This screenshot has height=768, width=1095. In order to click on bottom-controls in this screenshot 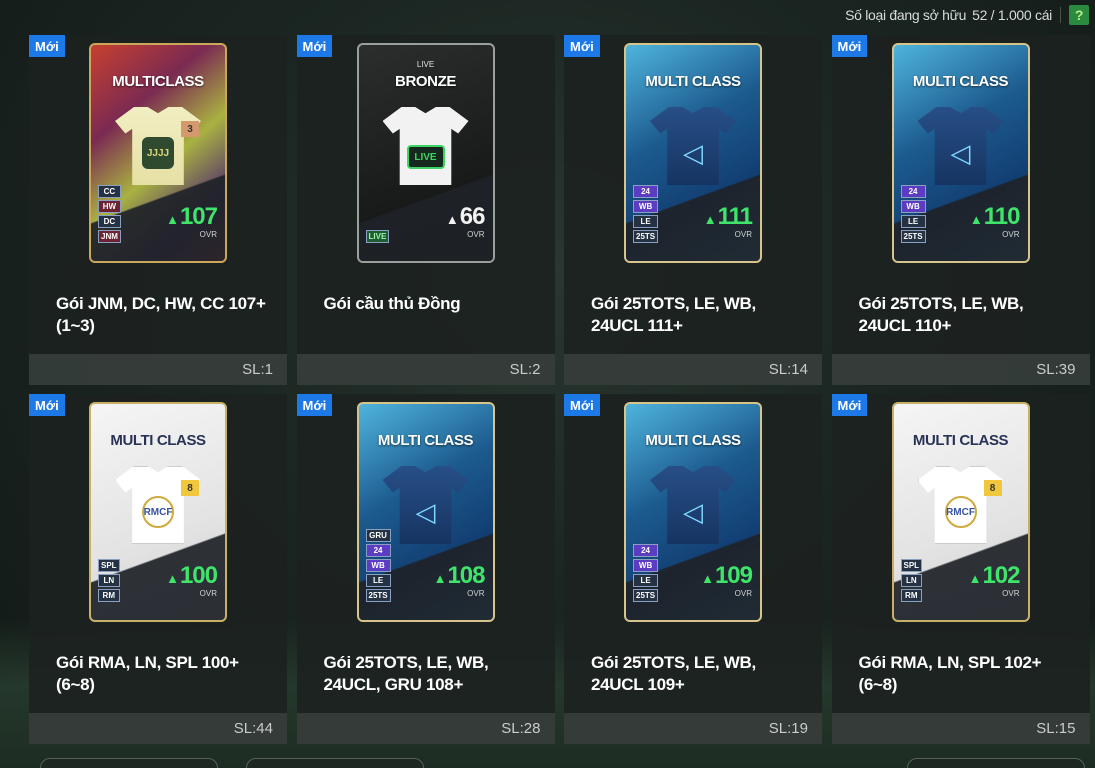, I will do `click(232, 763)`.